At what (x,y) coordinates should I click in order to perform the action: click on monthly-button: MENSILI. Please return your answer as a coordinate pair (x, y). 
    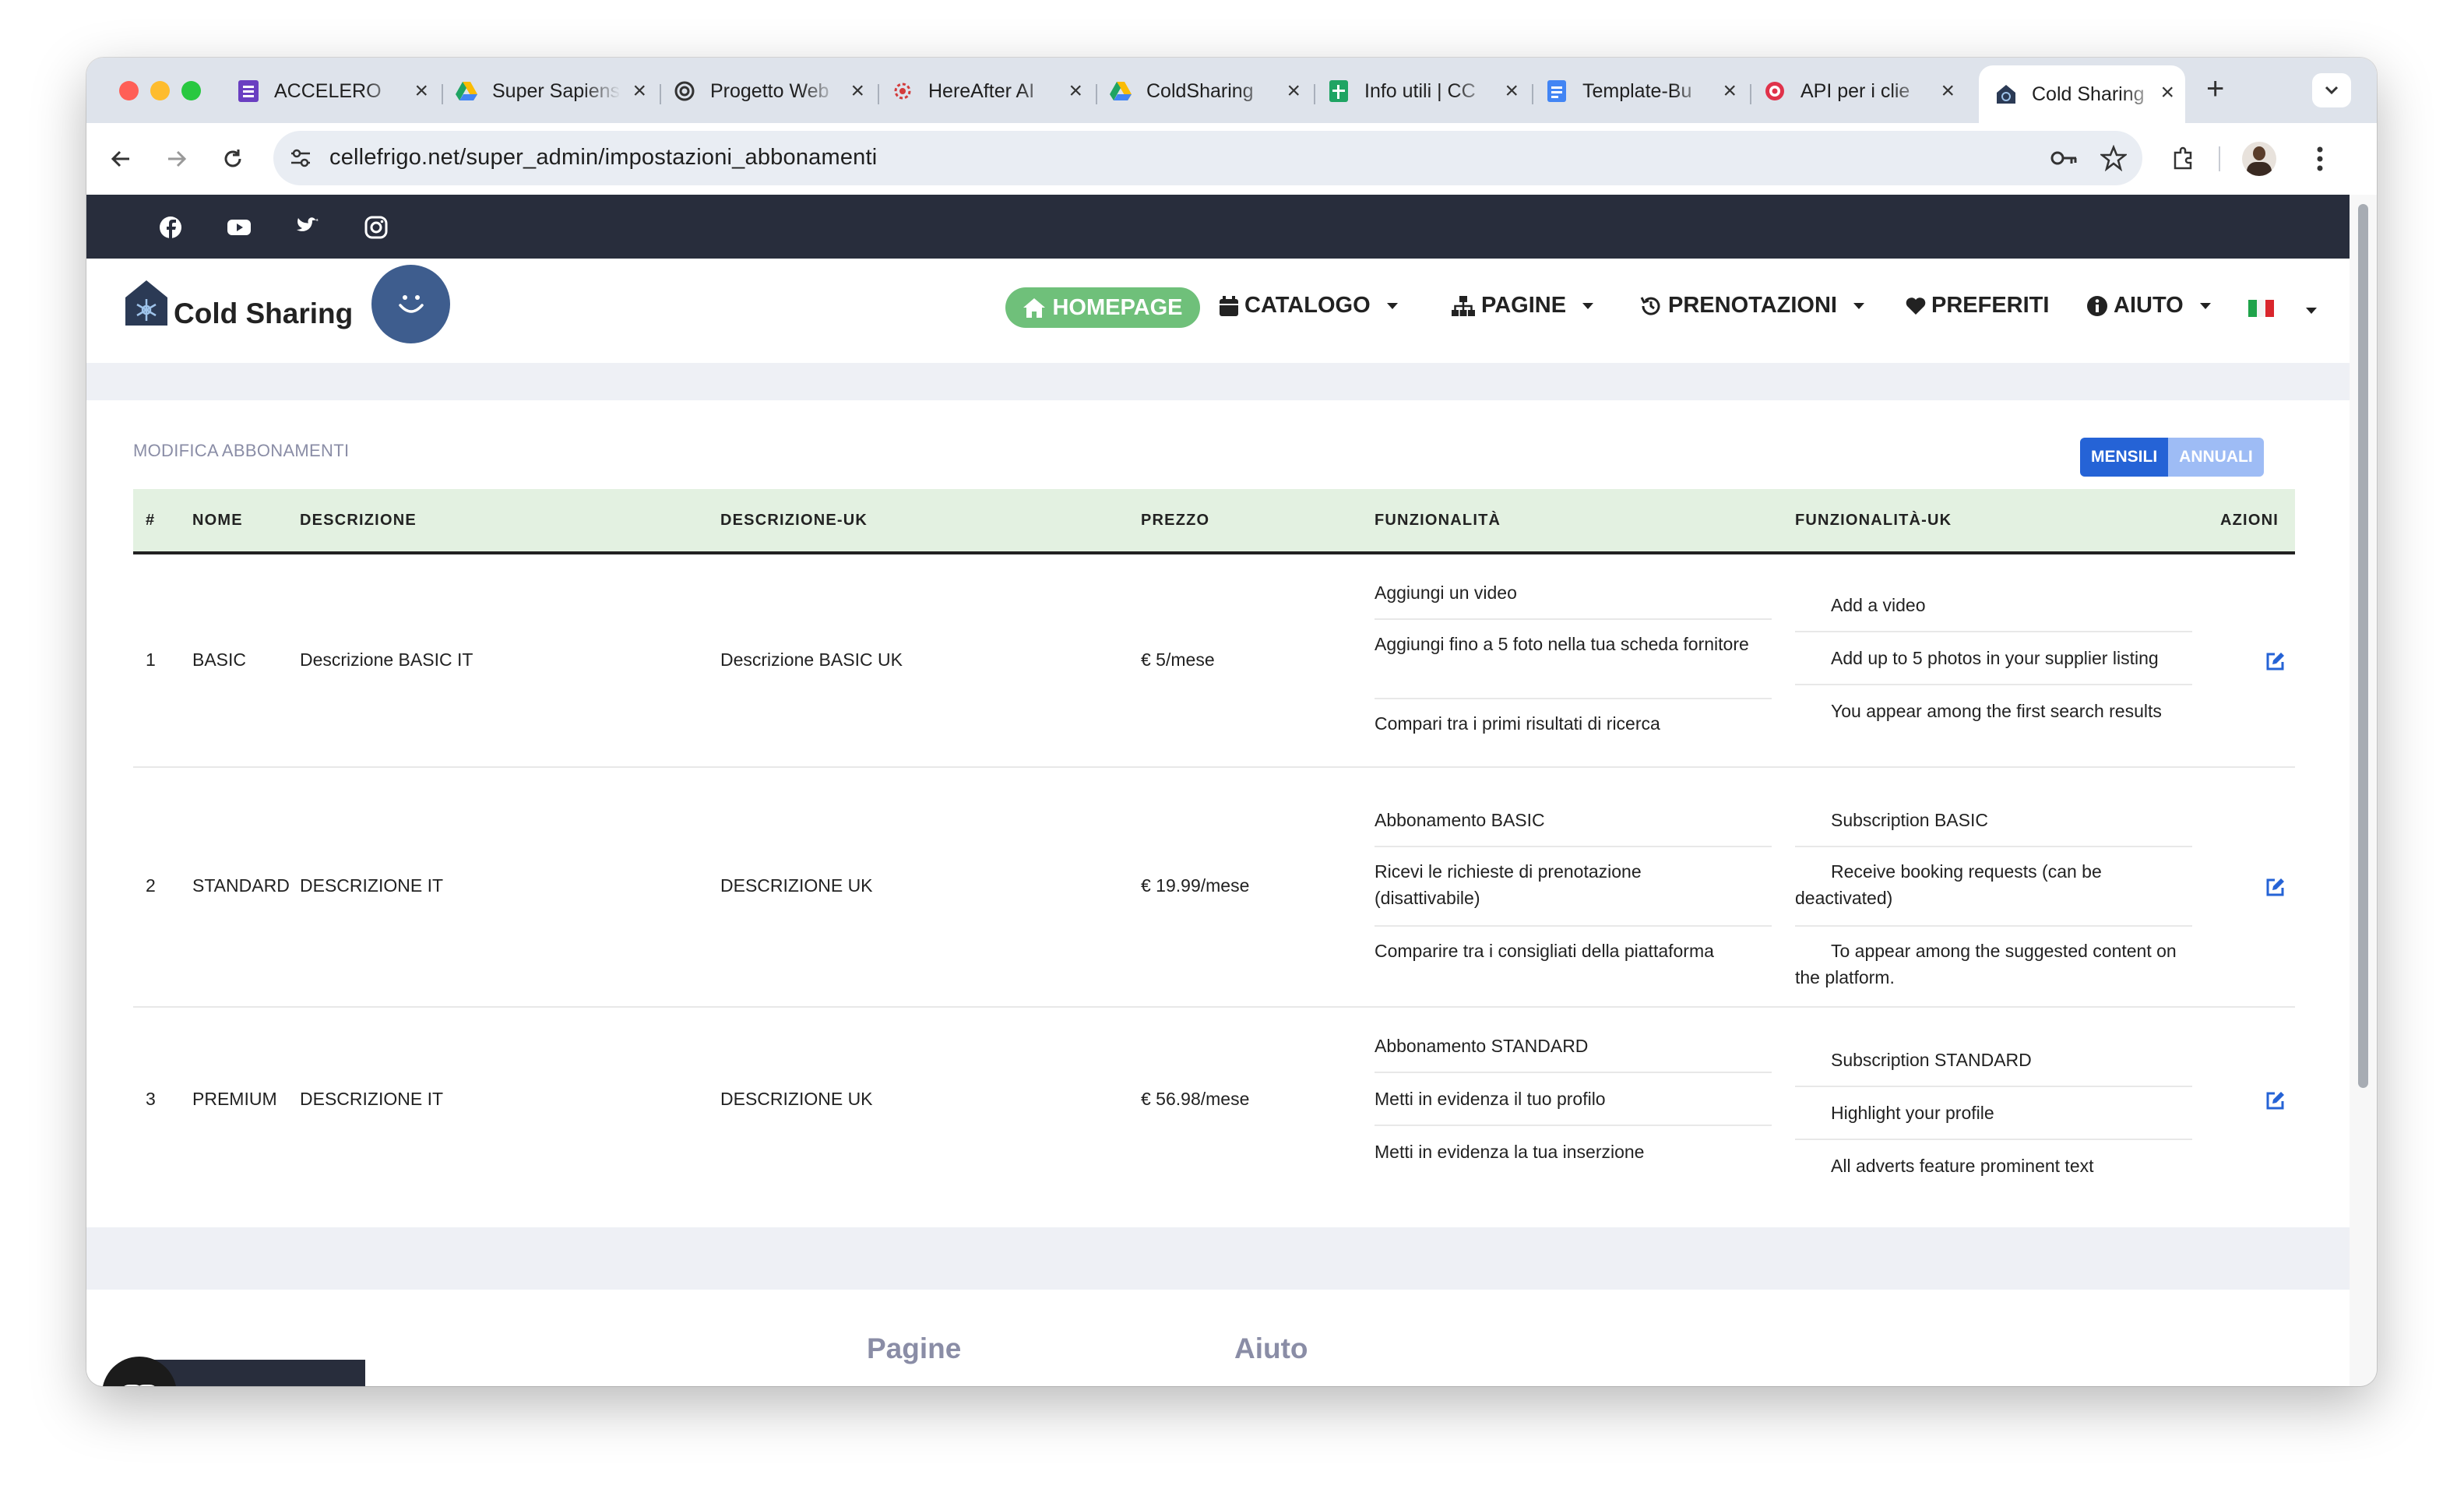
    Looking at the image, I should click on (2124, 457).